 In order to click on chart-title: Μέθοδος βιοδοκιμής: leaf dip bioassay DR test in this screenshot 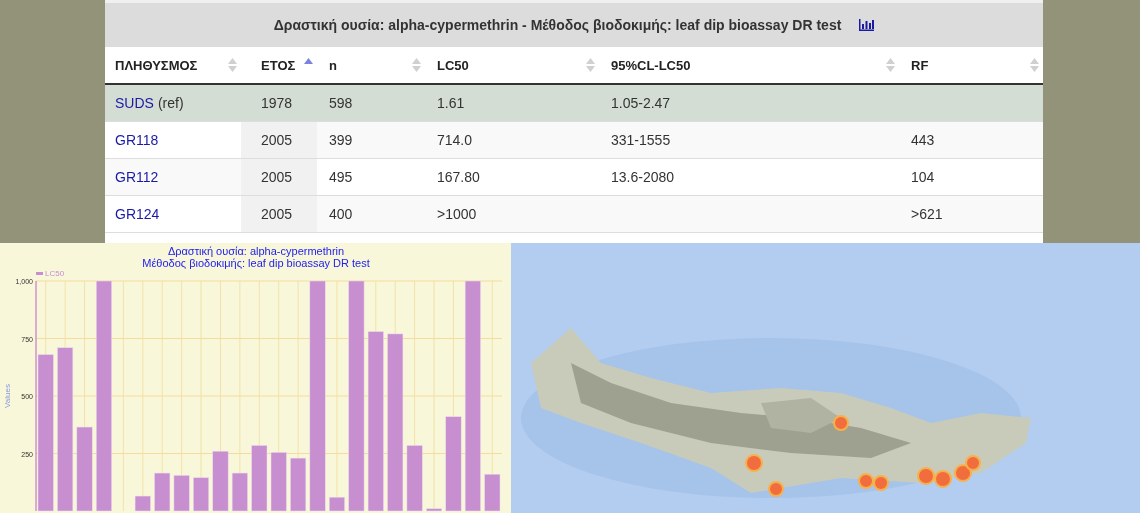, I will do `click(256, 263)`.